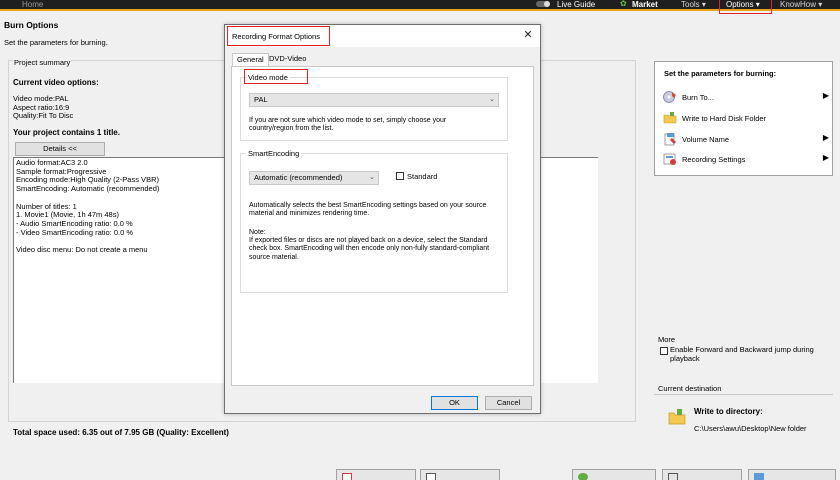 Image resolution: width=840 pixels, height=480 pixels. Describe the element at coordinates (746, 97) in the screenshot. I see `burn-to-item: Burn To... ▶` at that location.